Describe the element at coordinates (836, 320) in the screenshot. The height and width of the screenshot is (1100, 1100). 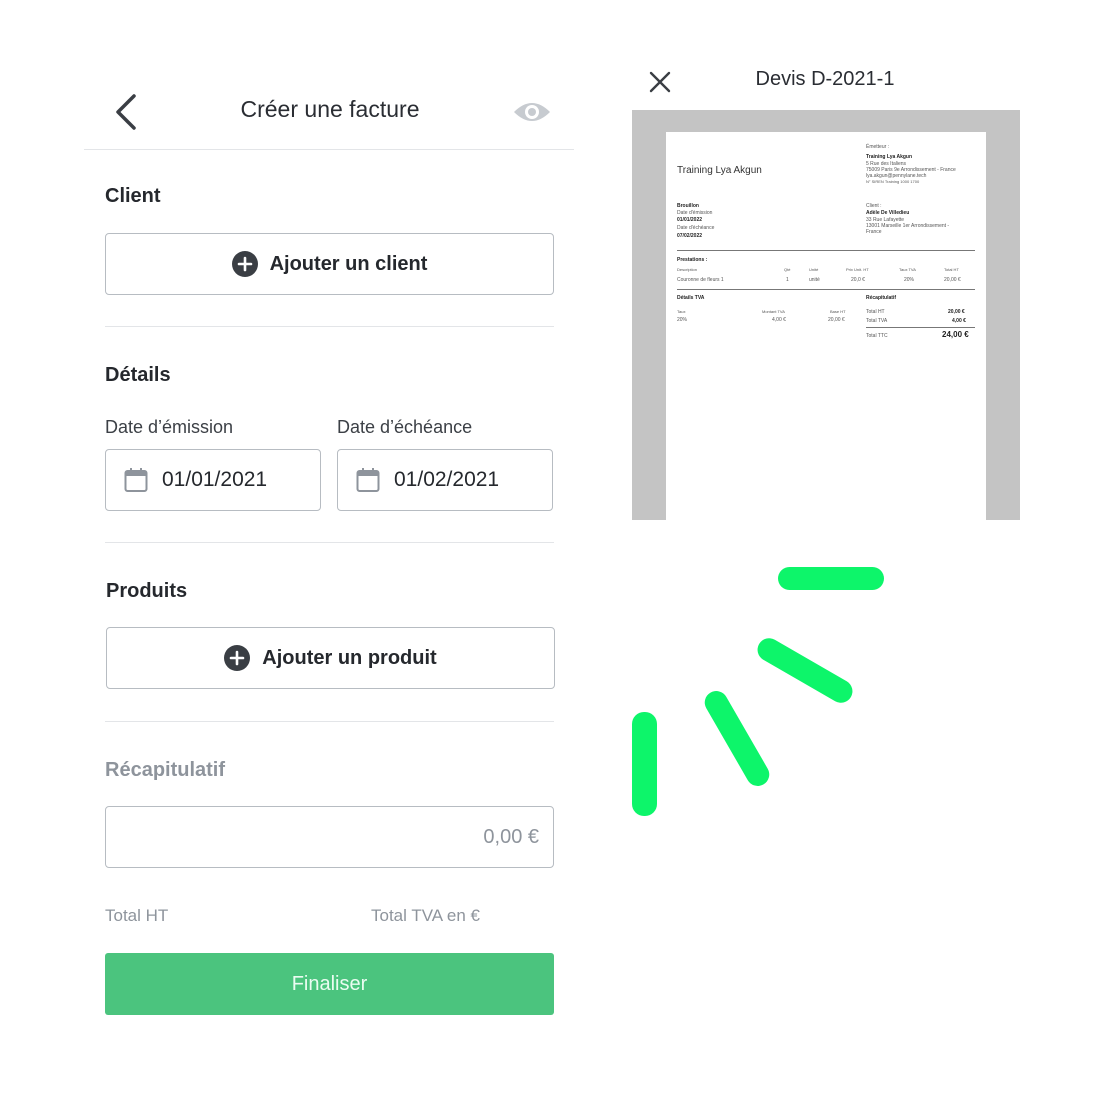
I see `doc-tva-base: 20,00 €` at that location.